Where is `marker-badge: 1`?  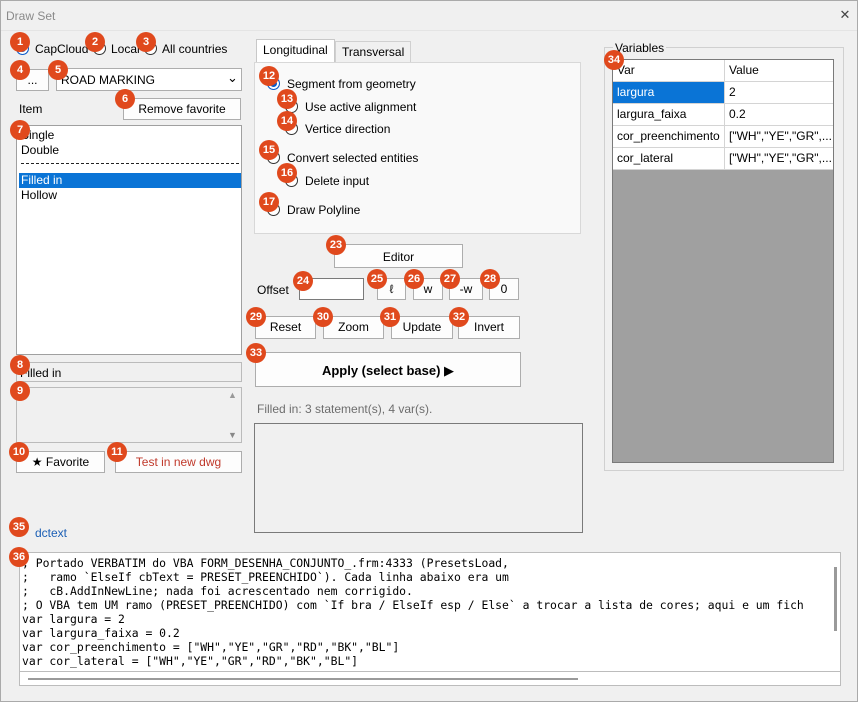
marker-badge: 1 is located at coordinates (20, 42).